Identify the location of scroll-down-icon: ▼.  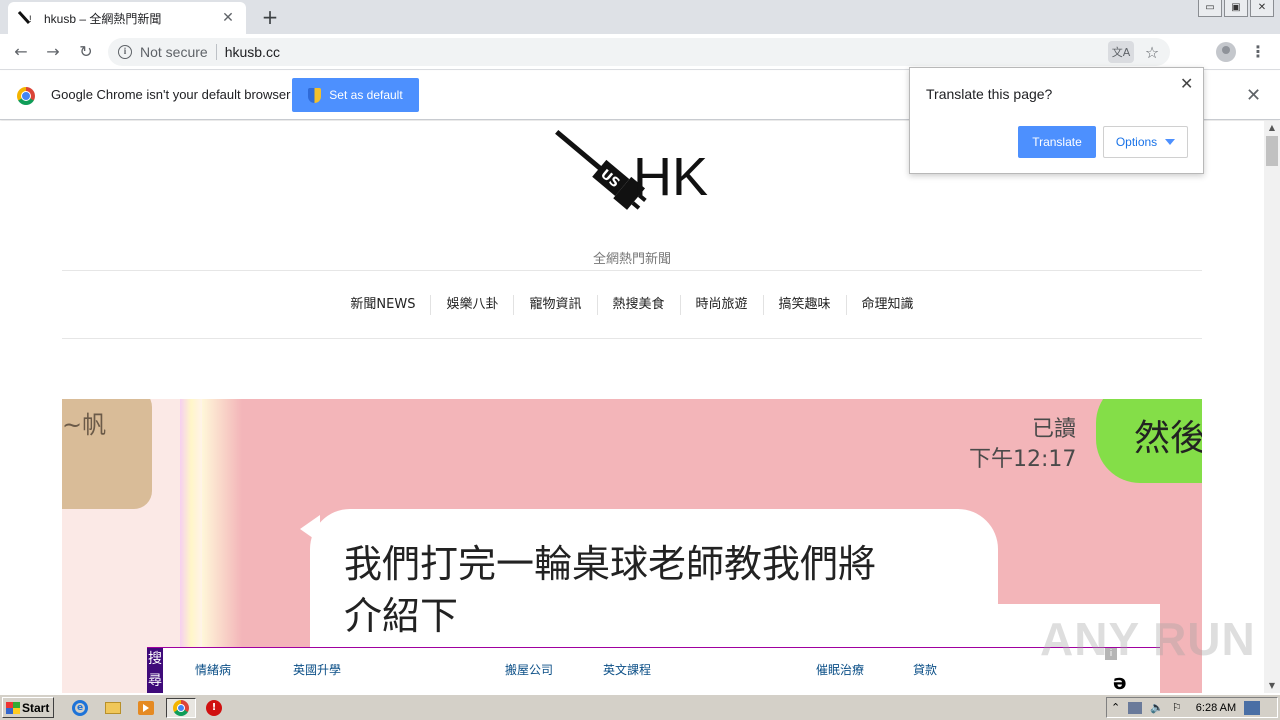
(1272, 686).